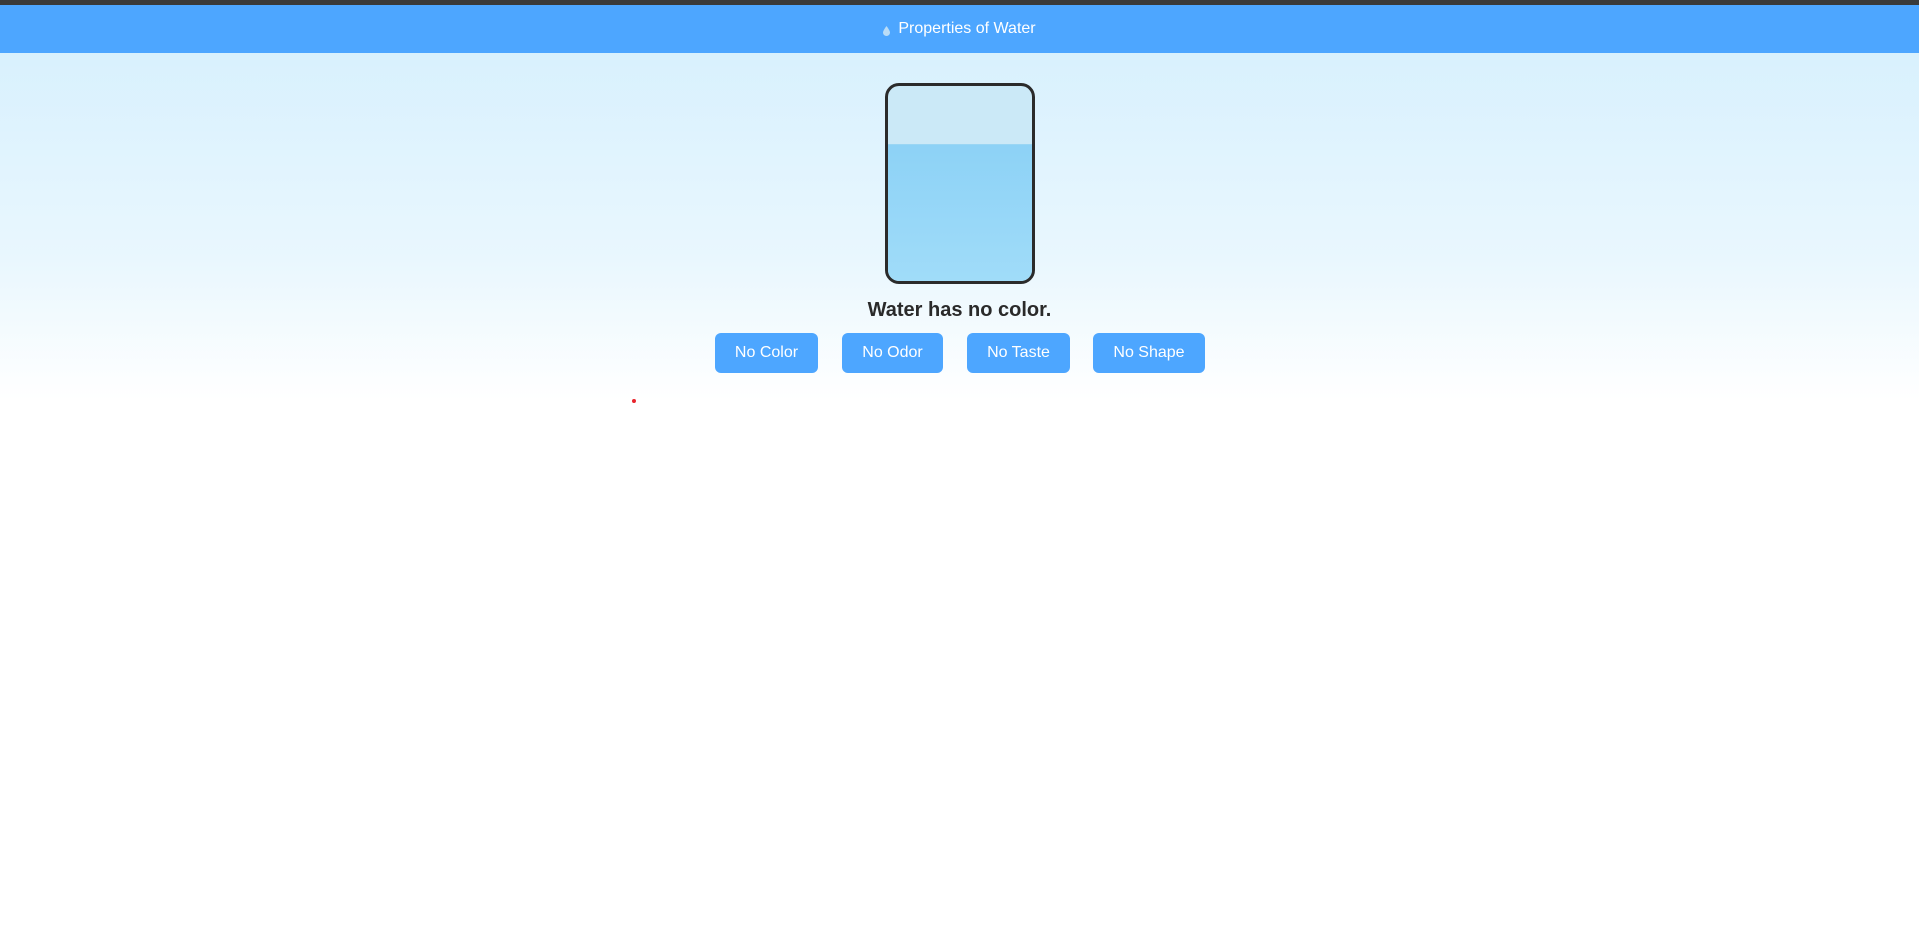 This screenshot has width=1919, height=946. I want to click on water-glass, so click(960, 183).